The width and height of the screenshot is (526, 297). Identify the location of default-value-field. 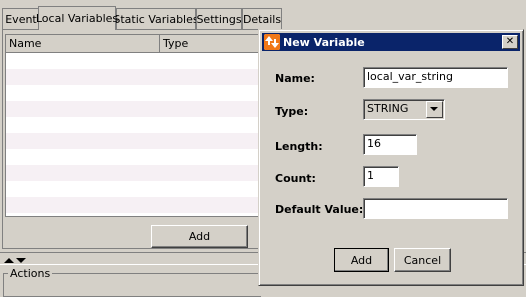
(435, 208).